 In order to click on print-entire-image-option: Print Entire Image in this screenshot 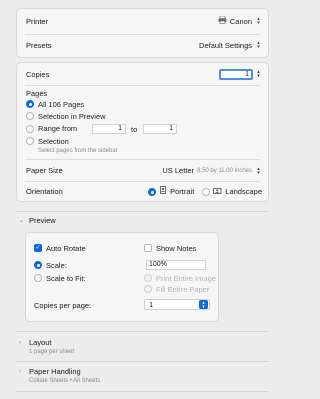, I will do `click(181, 278)`.